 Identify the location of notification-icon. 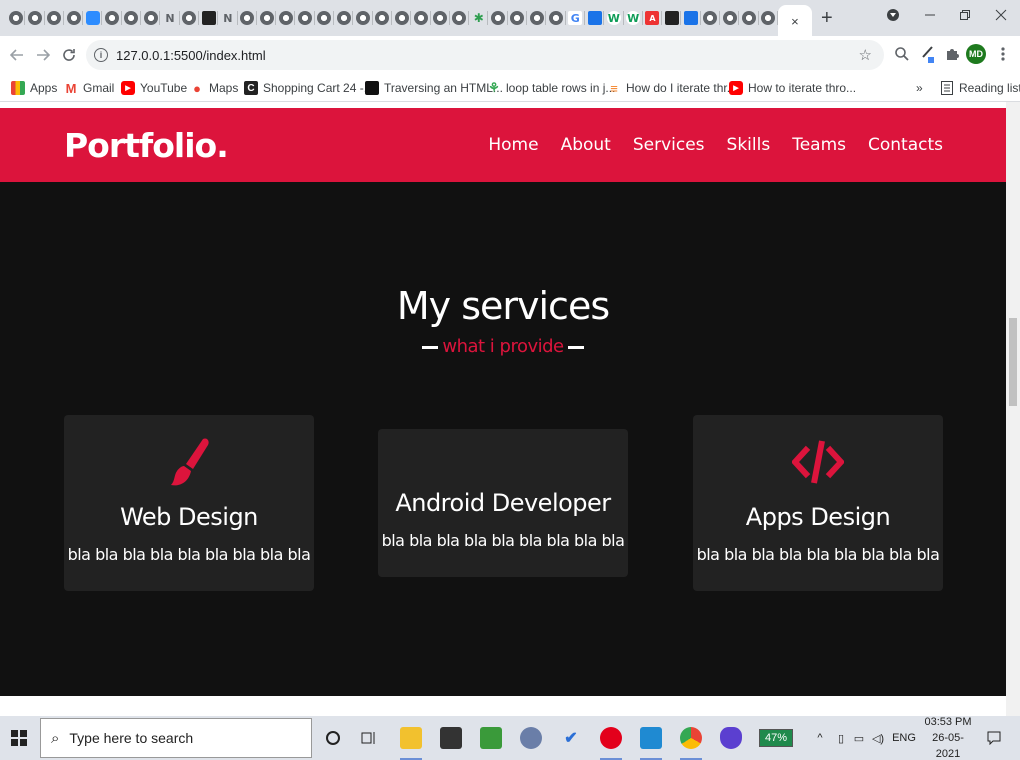
(994, 738).